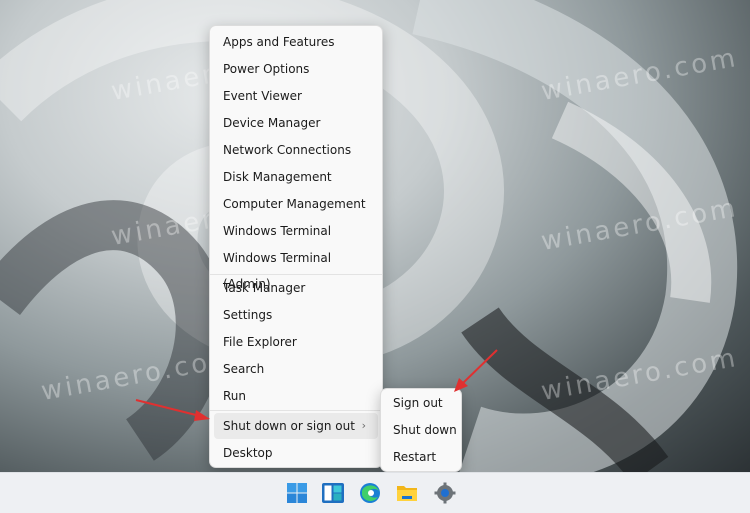 This screenshot has width=750, height=513. What do you see at coordinates (296, 342) in the screenshot?
I see `menu-item-file-explorer: File Explorer` at bounding box center [296, 342].